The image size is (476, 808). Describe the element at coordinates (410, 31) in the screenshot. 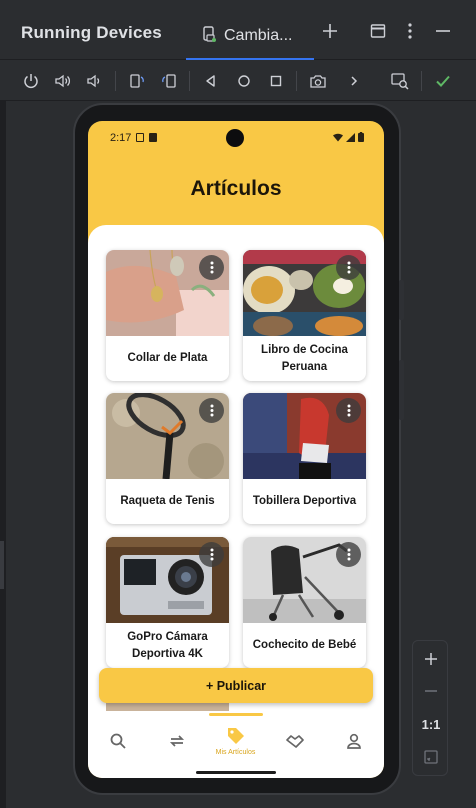

I see `more-options-icon` at that location.